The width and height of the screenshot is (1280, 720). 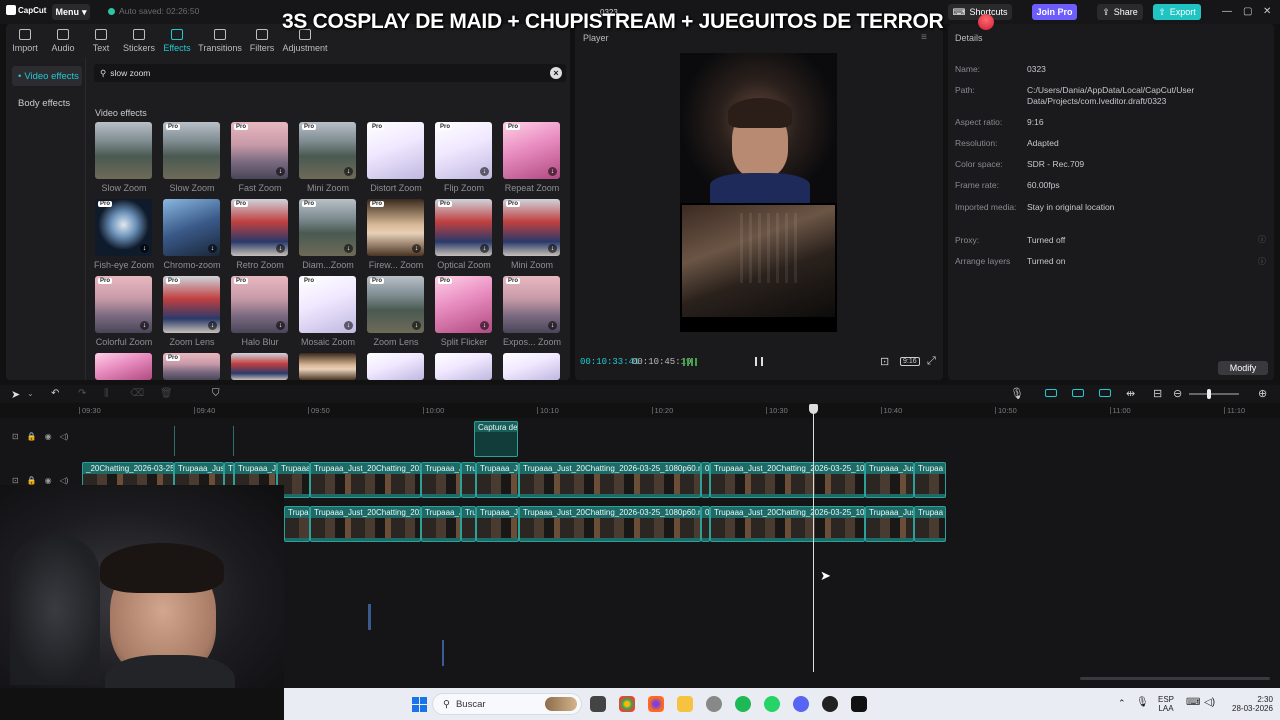 I want to click on search-input: ⚲ slow zoom ×, so click(x=330, y=73).